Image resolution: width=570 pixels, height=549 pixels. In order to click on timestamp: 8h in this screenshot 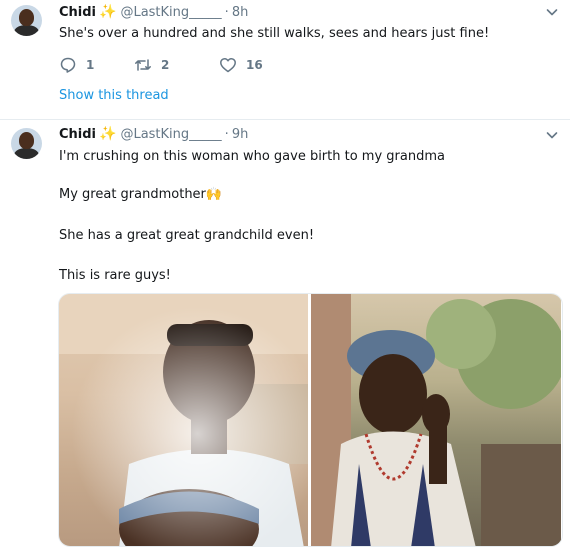, I will do `click(240, 12)`.